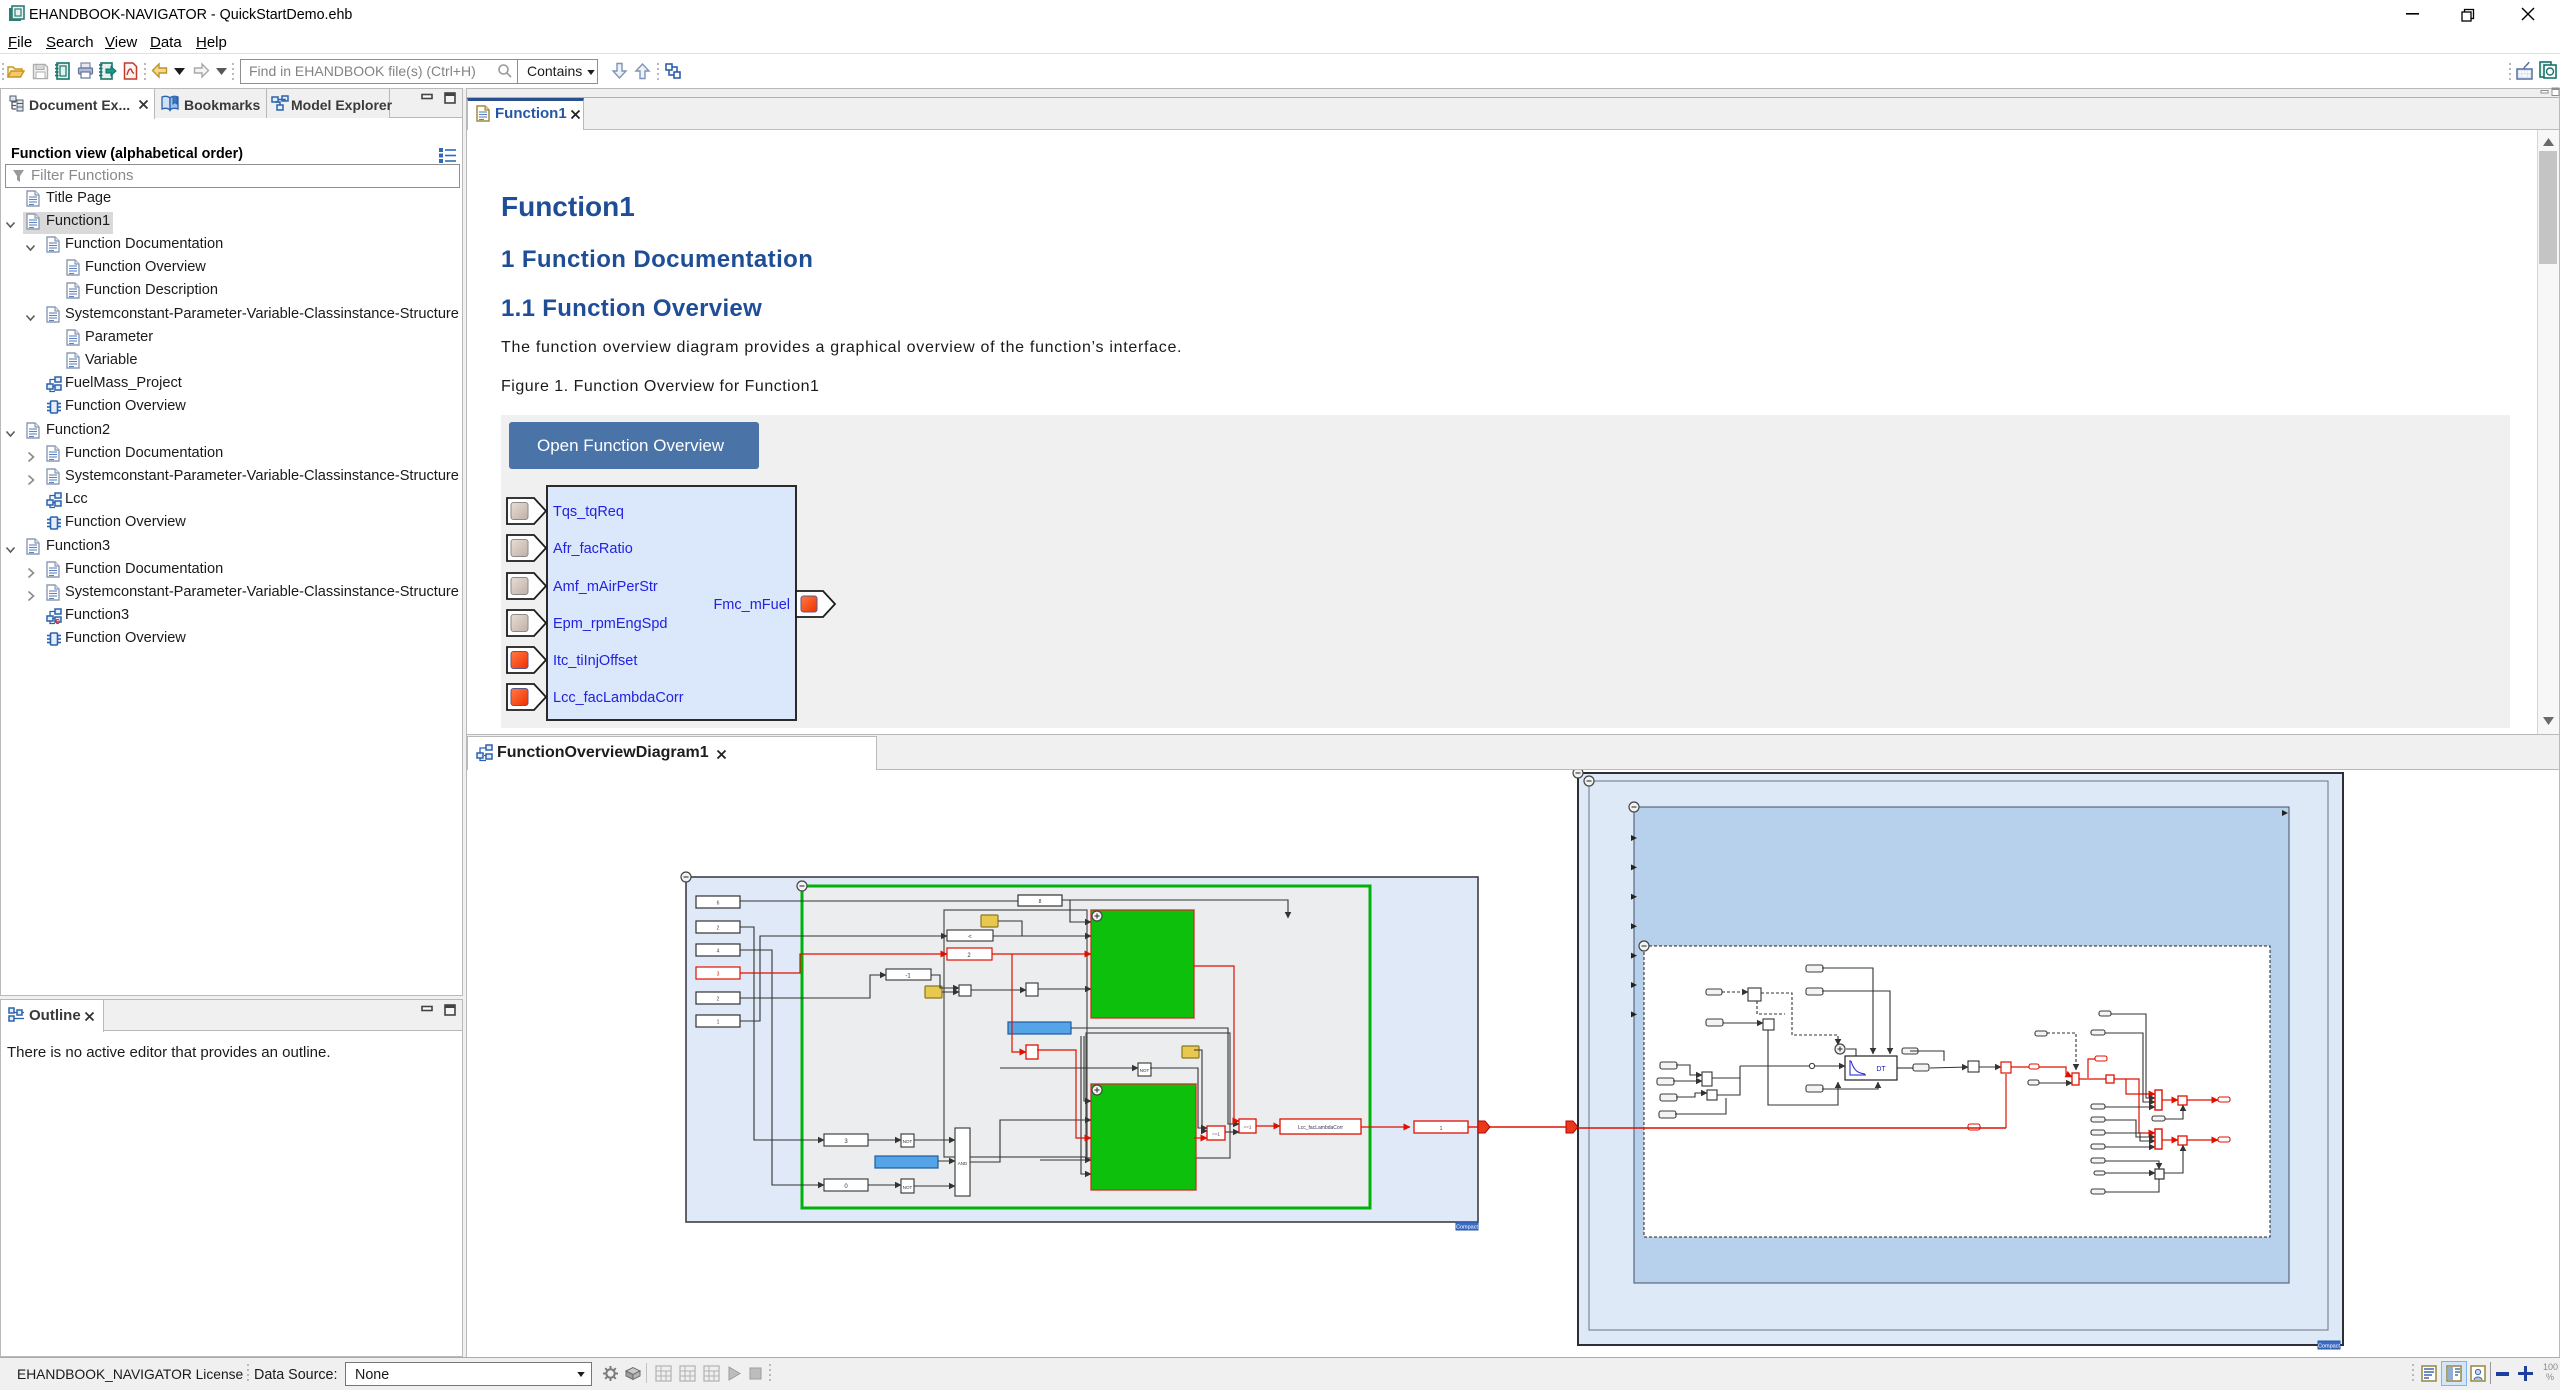  What do you see at coordinates (718, 904) in the screenshot?
I see `svg-text: 6` at bounding box center [718, 904].